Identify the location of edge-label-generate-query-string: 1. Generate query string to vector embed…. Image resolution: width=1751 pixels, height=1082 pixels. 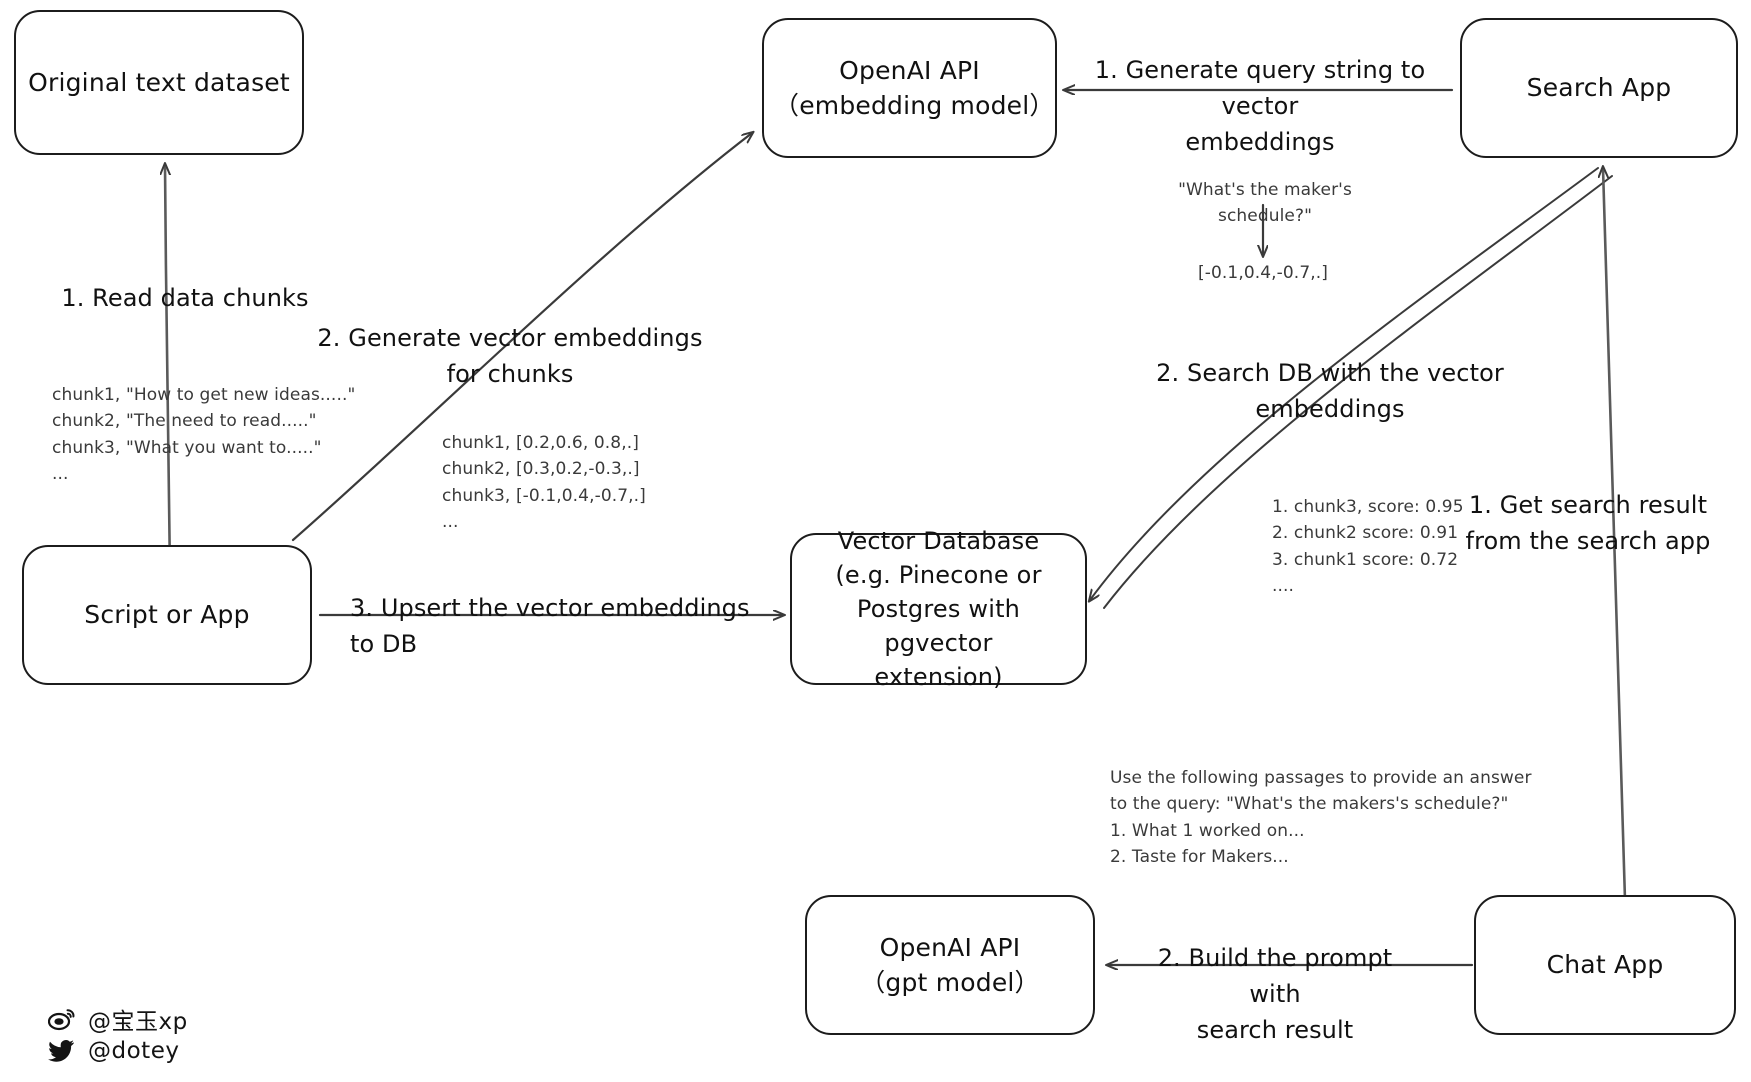
(1260, 106).